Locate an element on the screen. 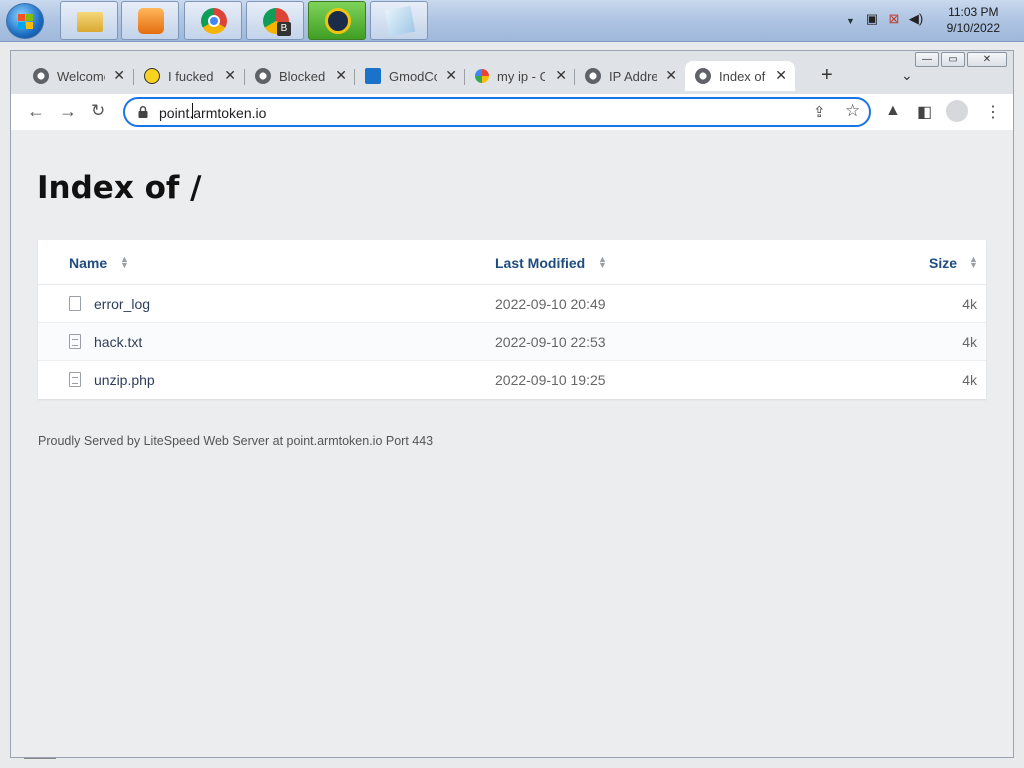  tab-label: I fucked is located at coordinates (191, 76).